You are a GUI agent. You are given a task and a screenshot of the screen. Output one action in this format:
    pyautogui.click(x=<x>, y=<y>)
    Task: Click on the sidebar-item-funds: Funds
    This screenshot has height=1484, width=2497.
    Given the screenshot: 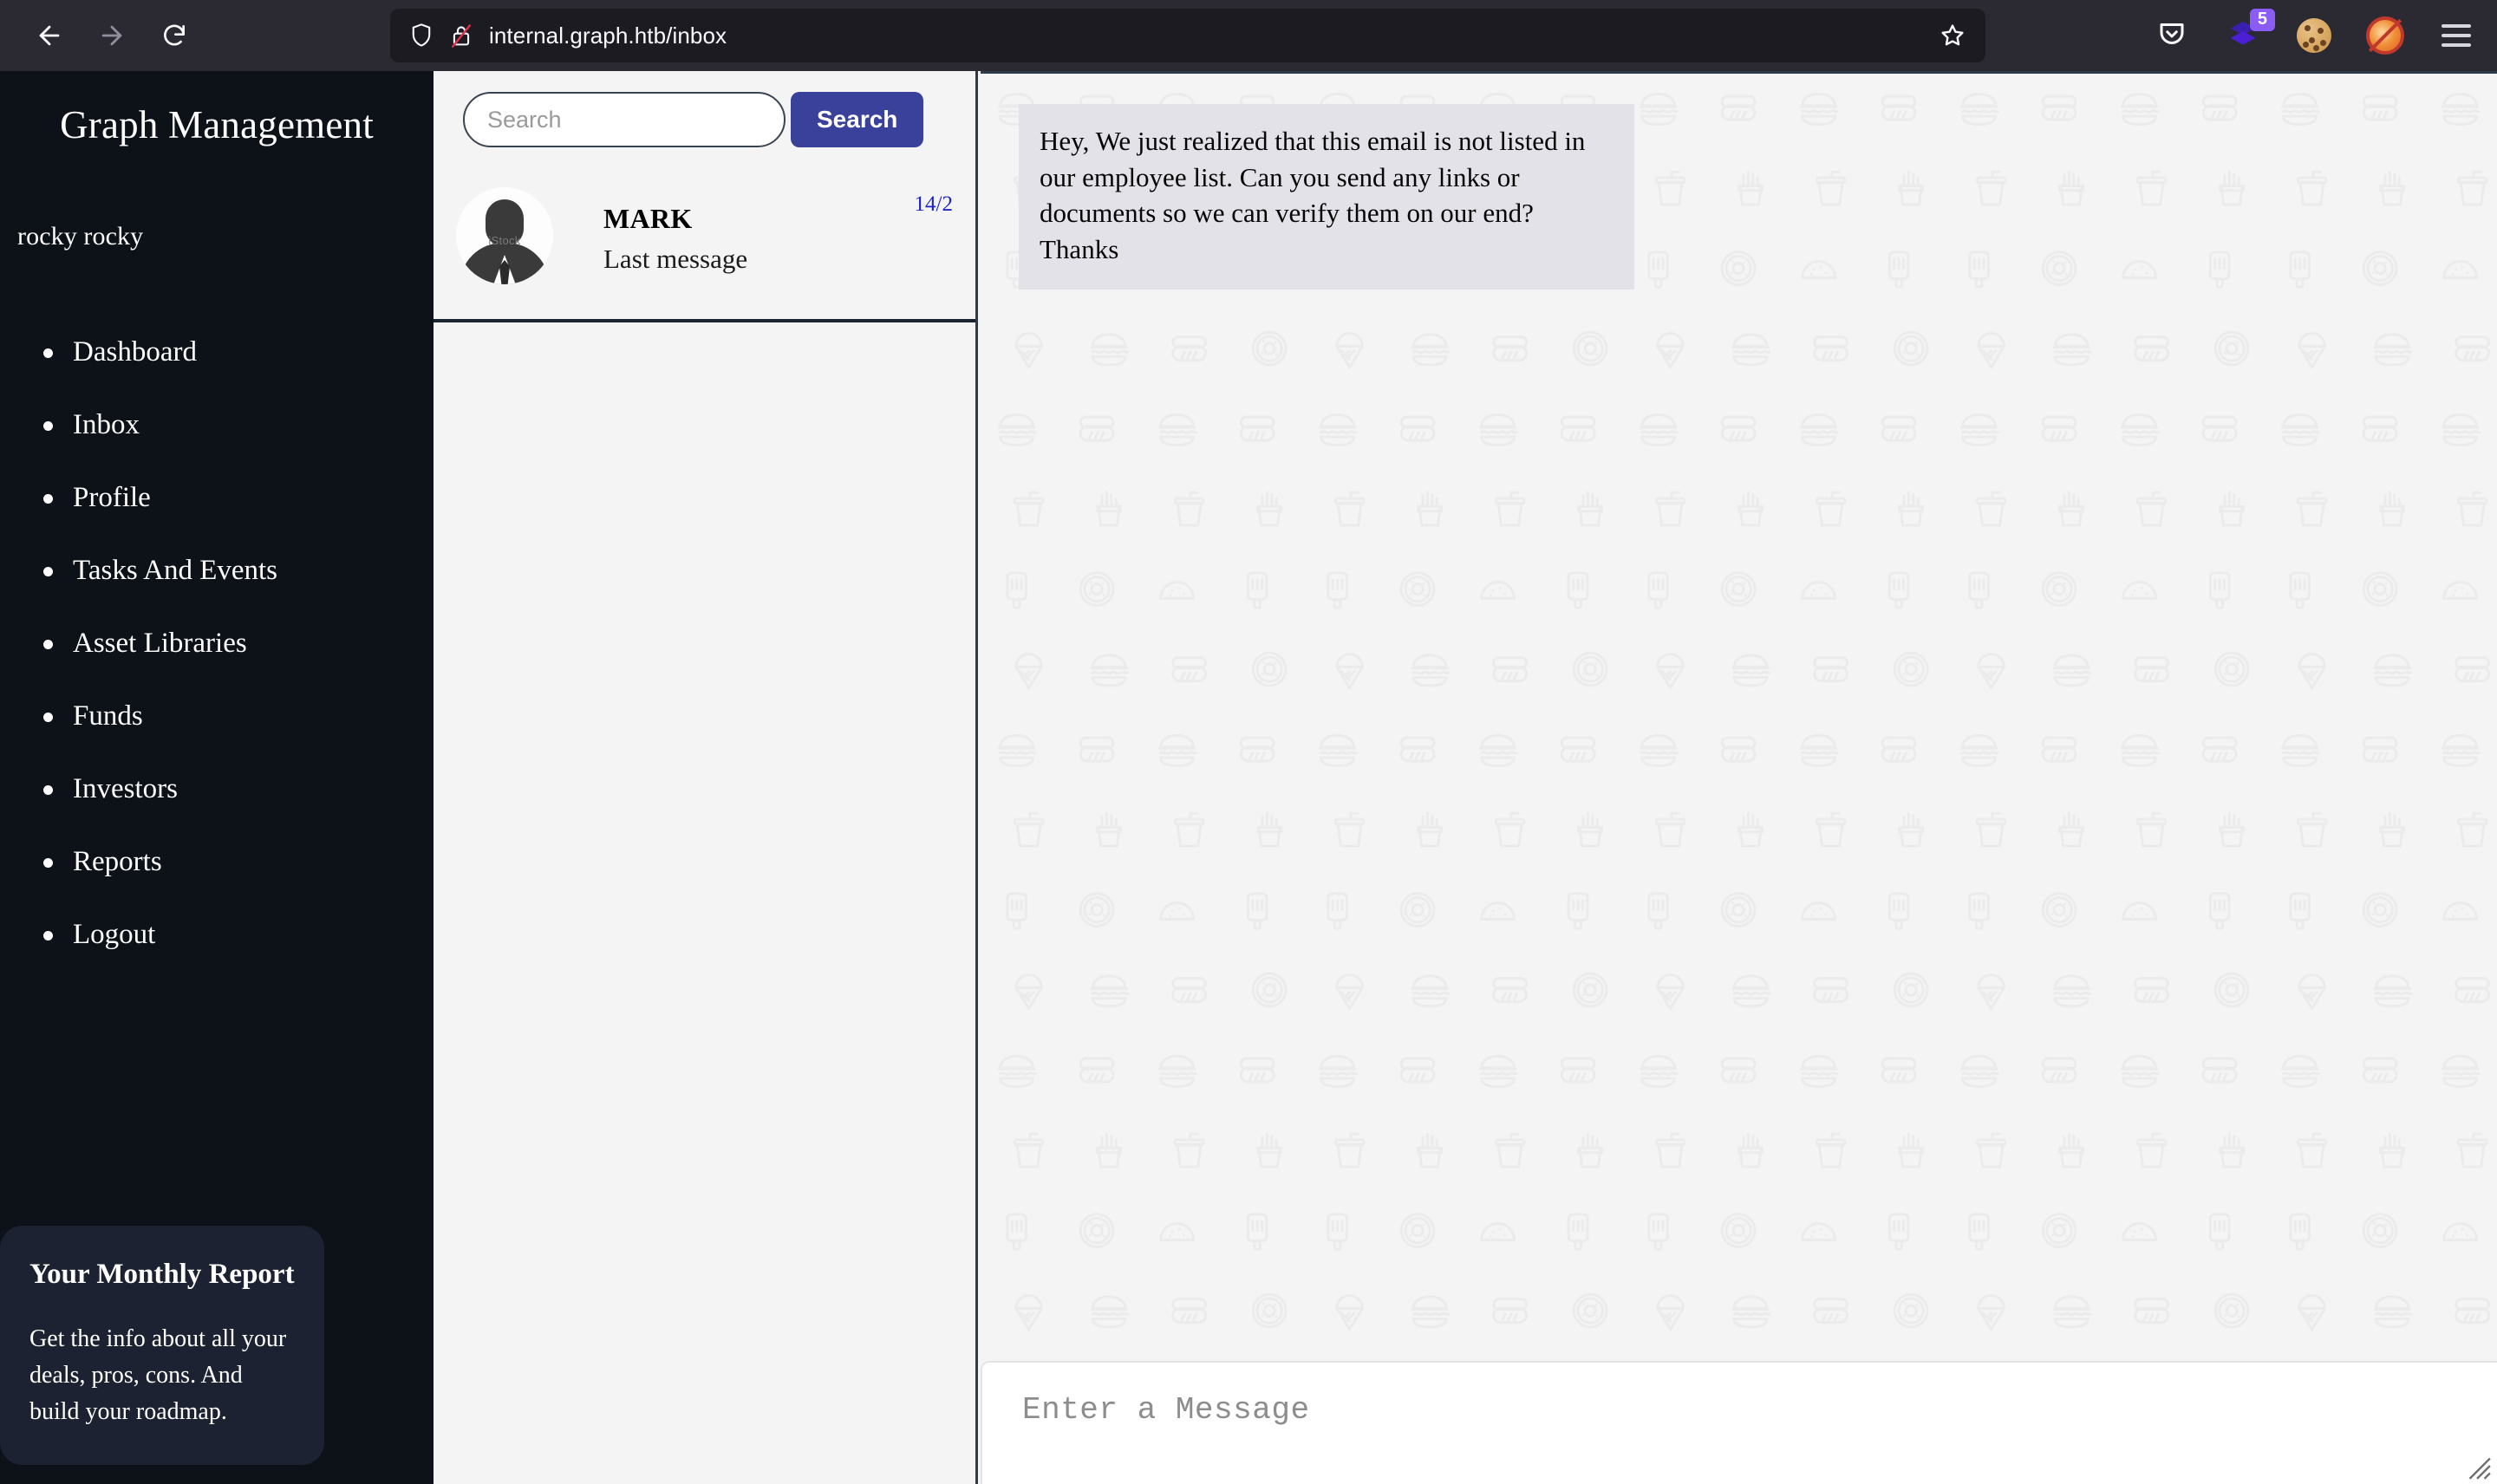 What is the action you would take?
    pyautogui.click(x=238, y=716)
    